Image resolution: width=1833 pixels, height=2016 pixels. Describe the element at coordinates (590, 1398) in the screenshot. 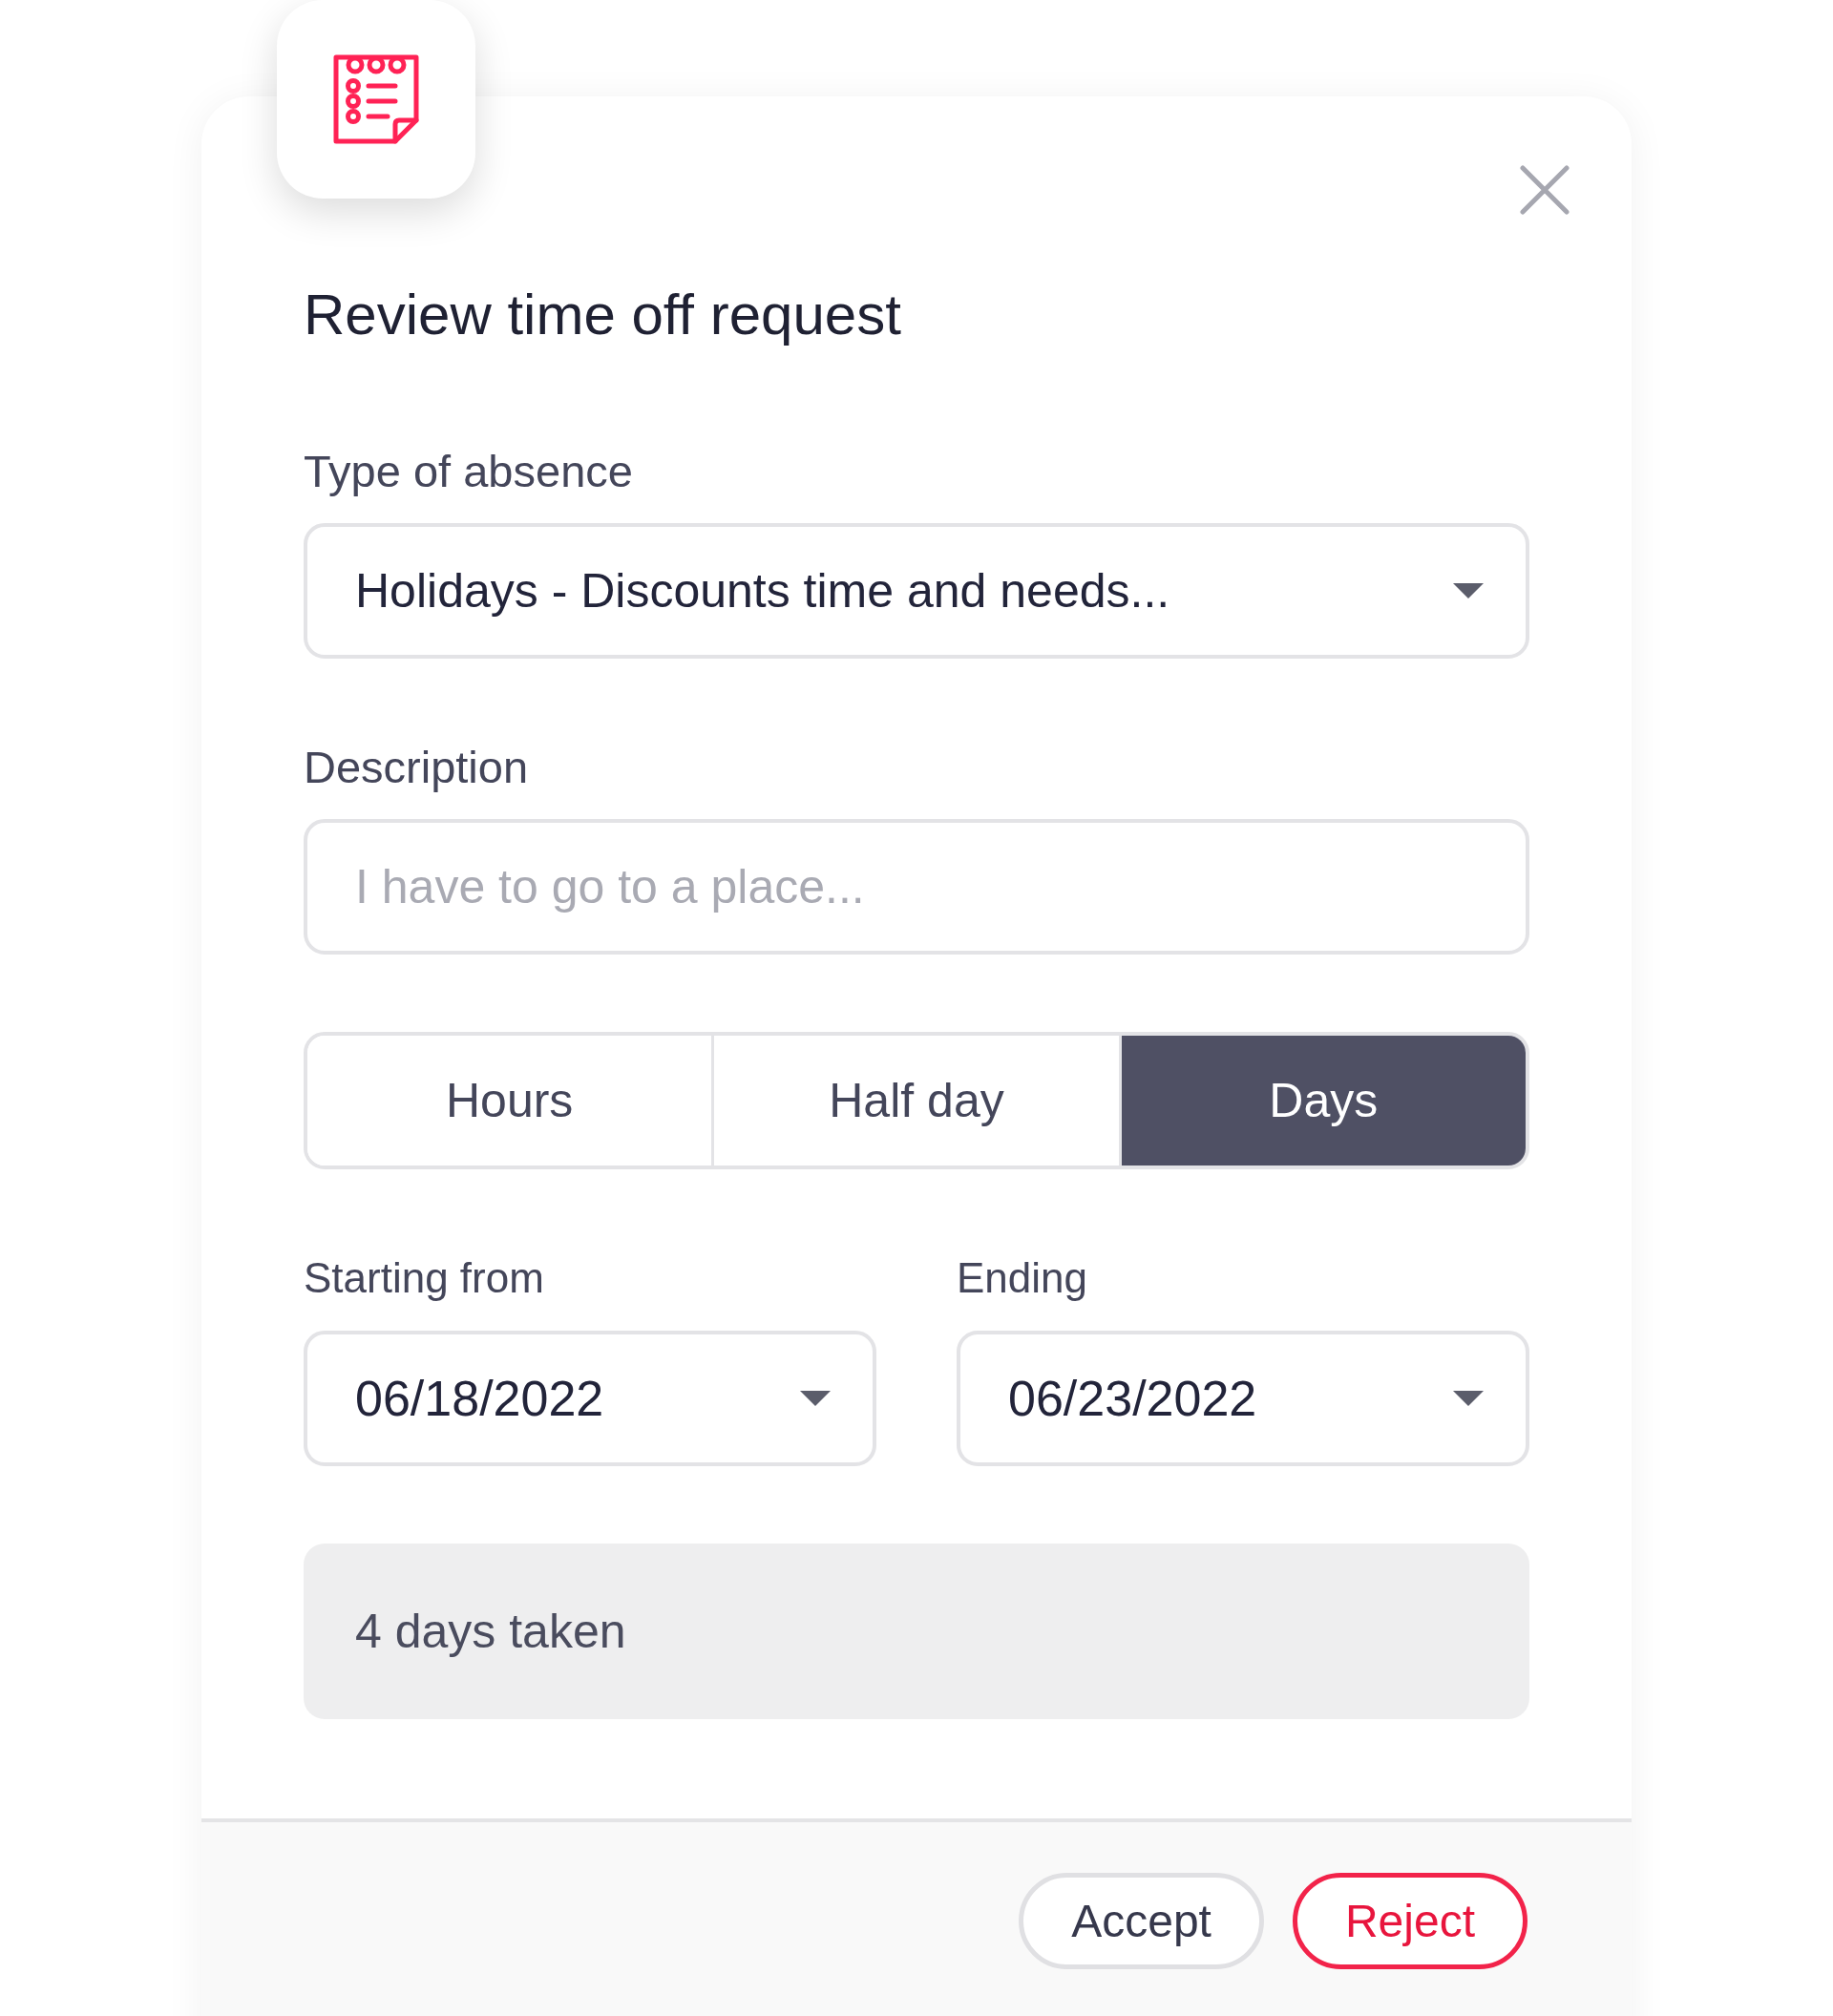

I see `start-date-dropdown: 06/18/2022` at that location.